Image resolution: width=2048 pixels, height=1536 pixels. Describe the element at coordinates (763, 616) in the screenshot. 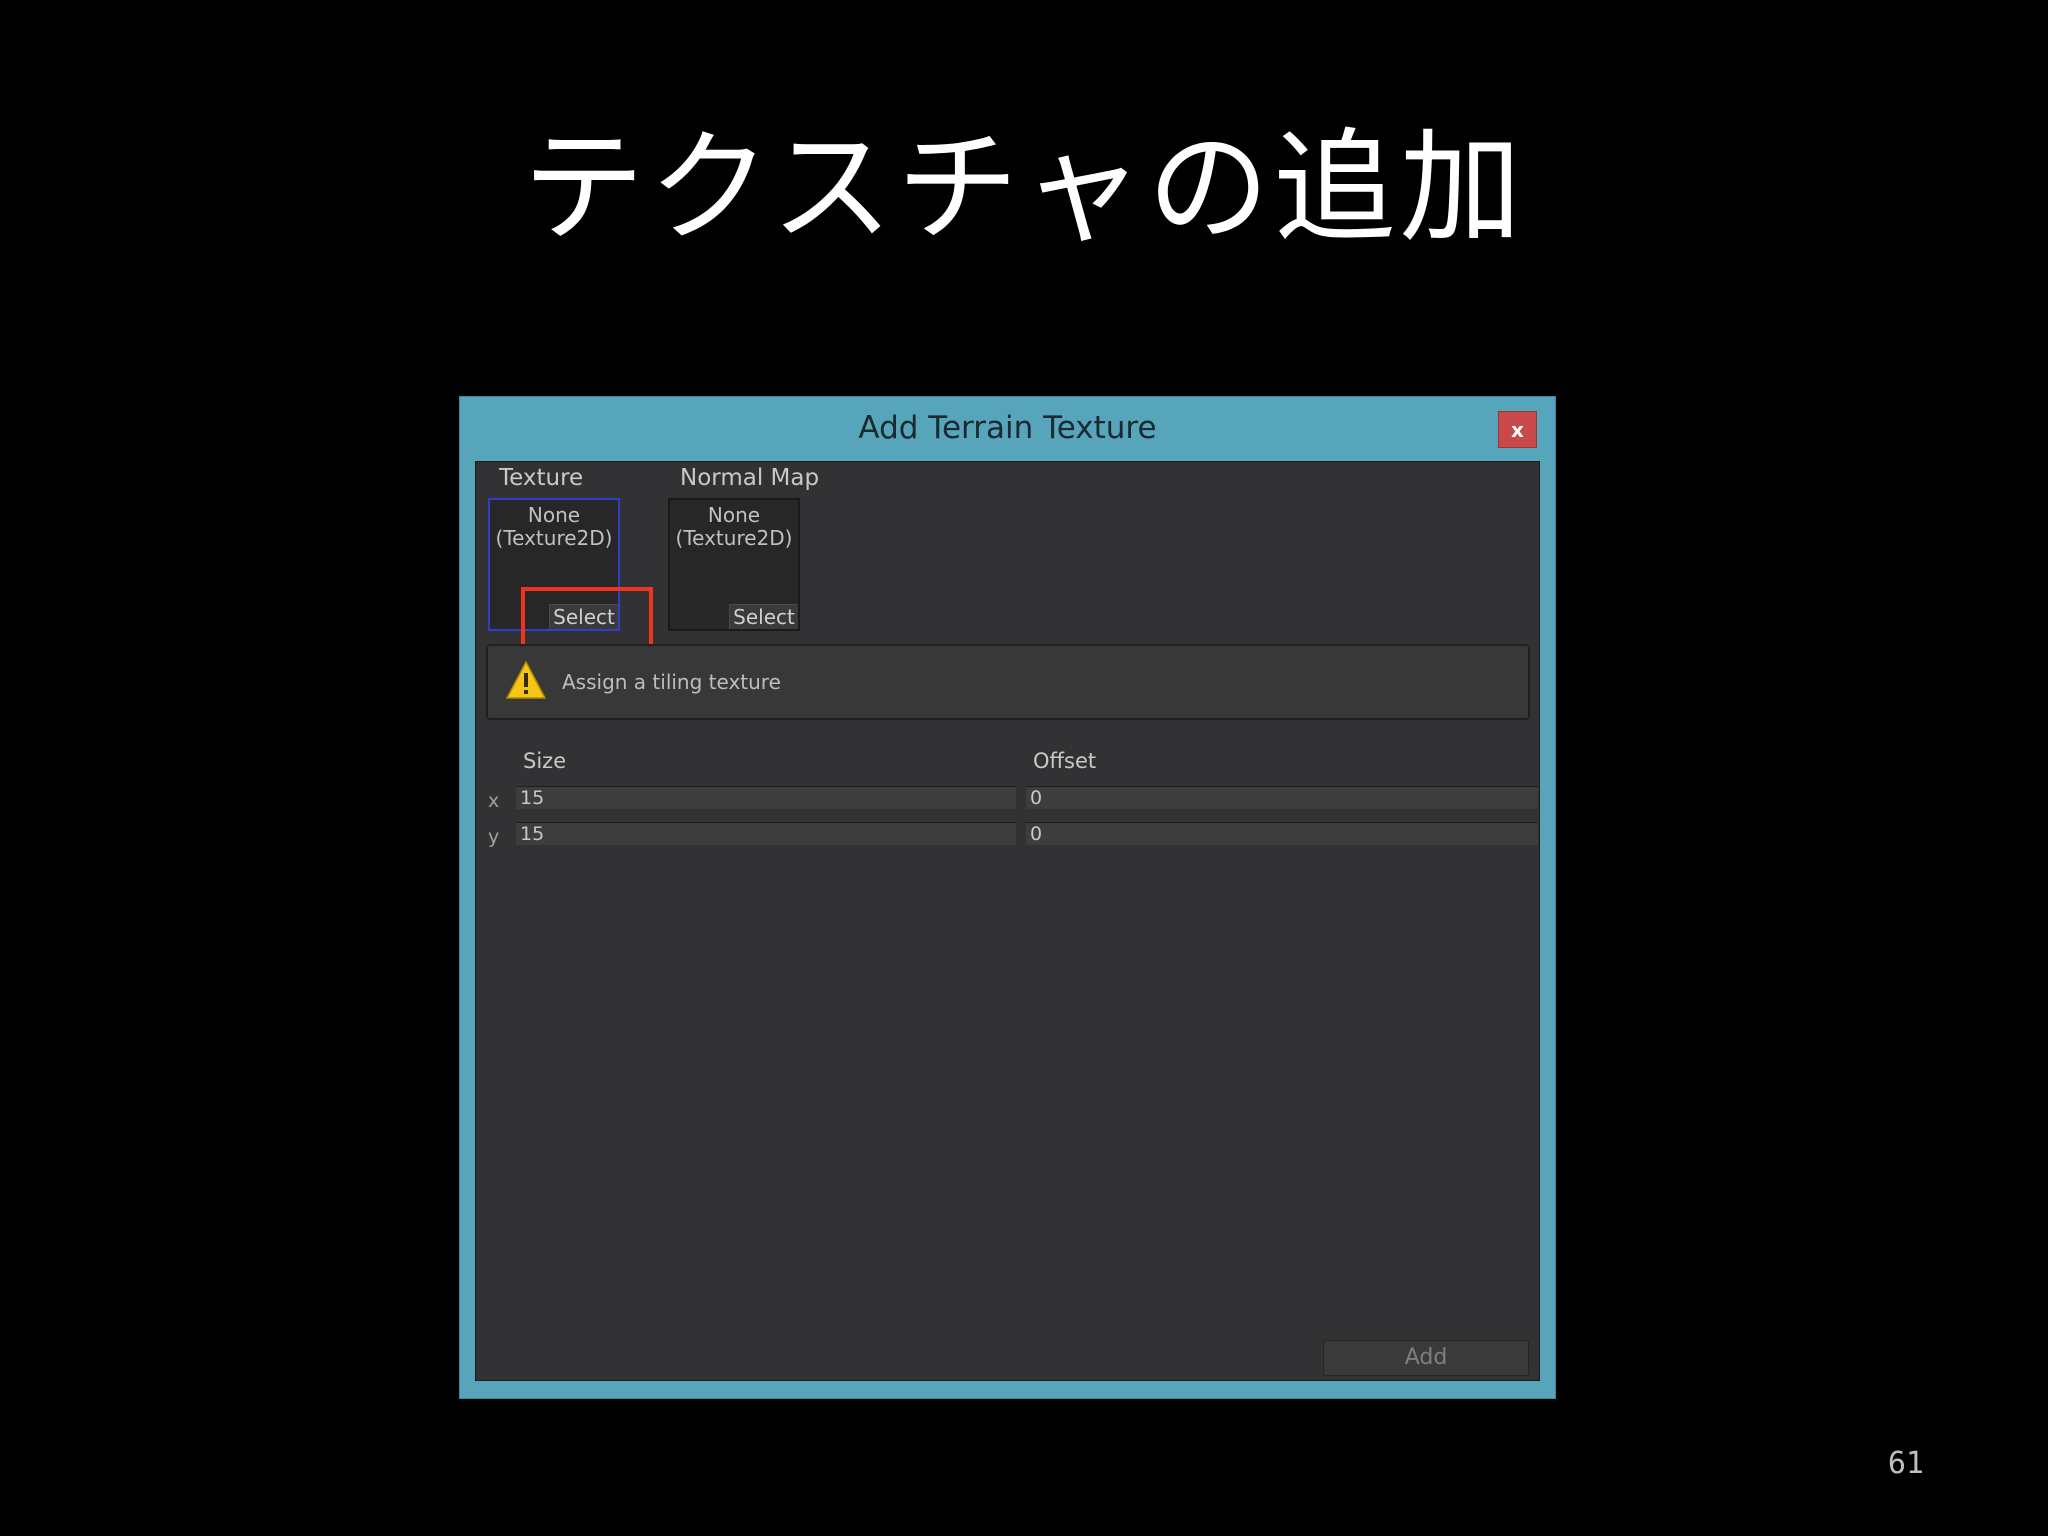

I see `normal-map-select-button: Select` at that location.